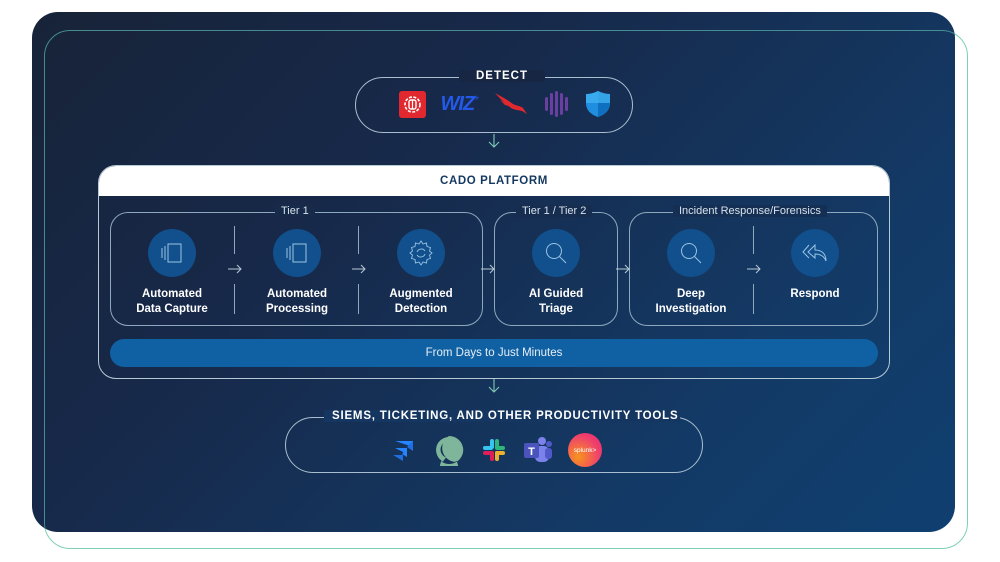  I want to click on wiz-logo: WIZ +, so click(460, 103).